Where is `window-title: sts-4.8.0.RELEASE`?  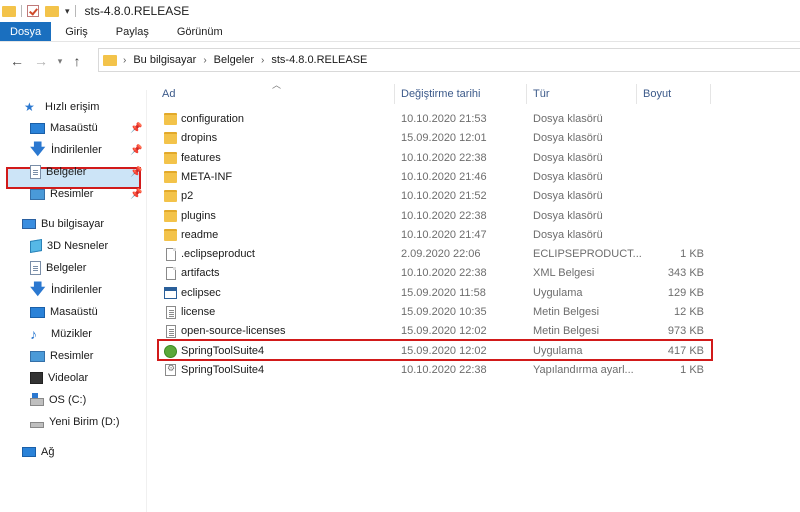 window-title: sts-4.8.0.RELEASE is located at coordinates (137, 11).